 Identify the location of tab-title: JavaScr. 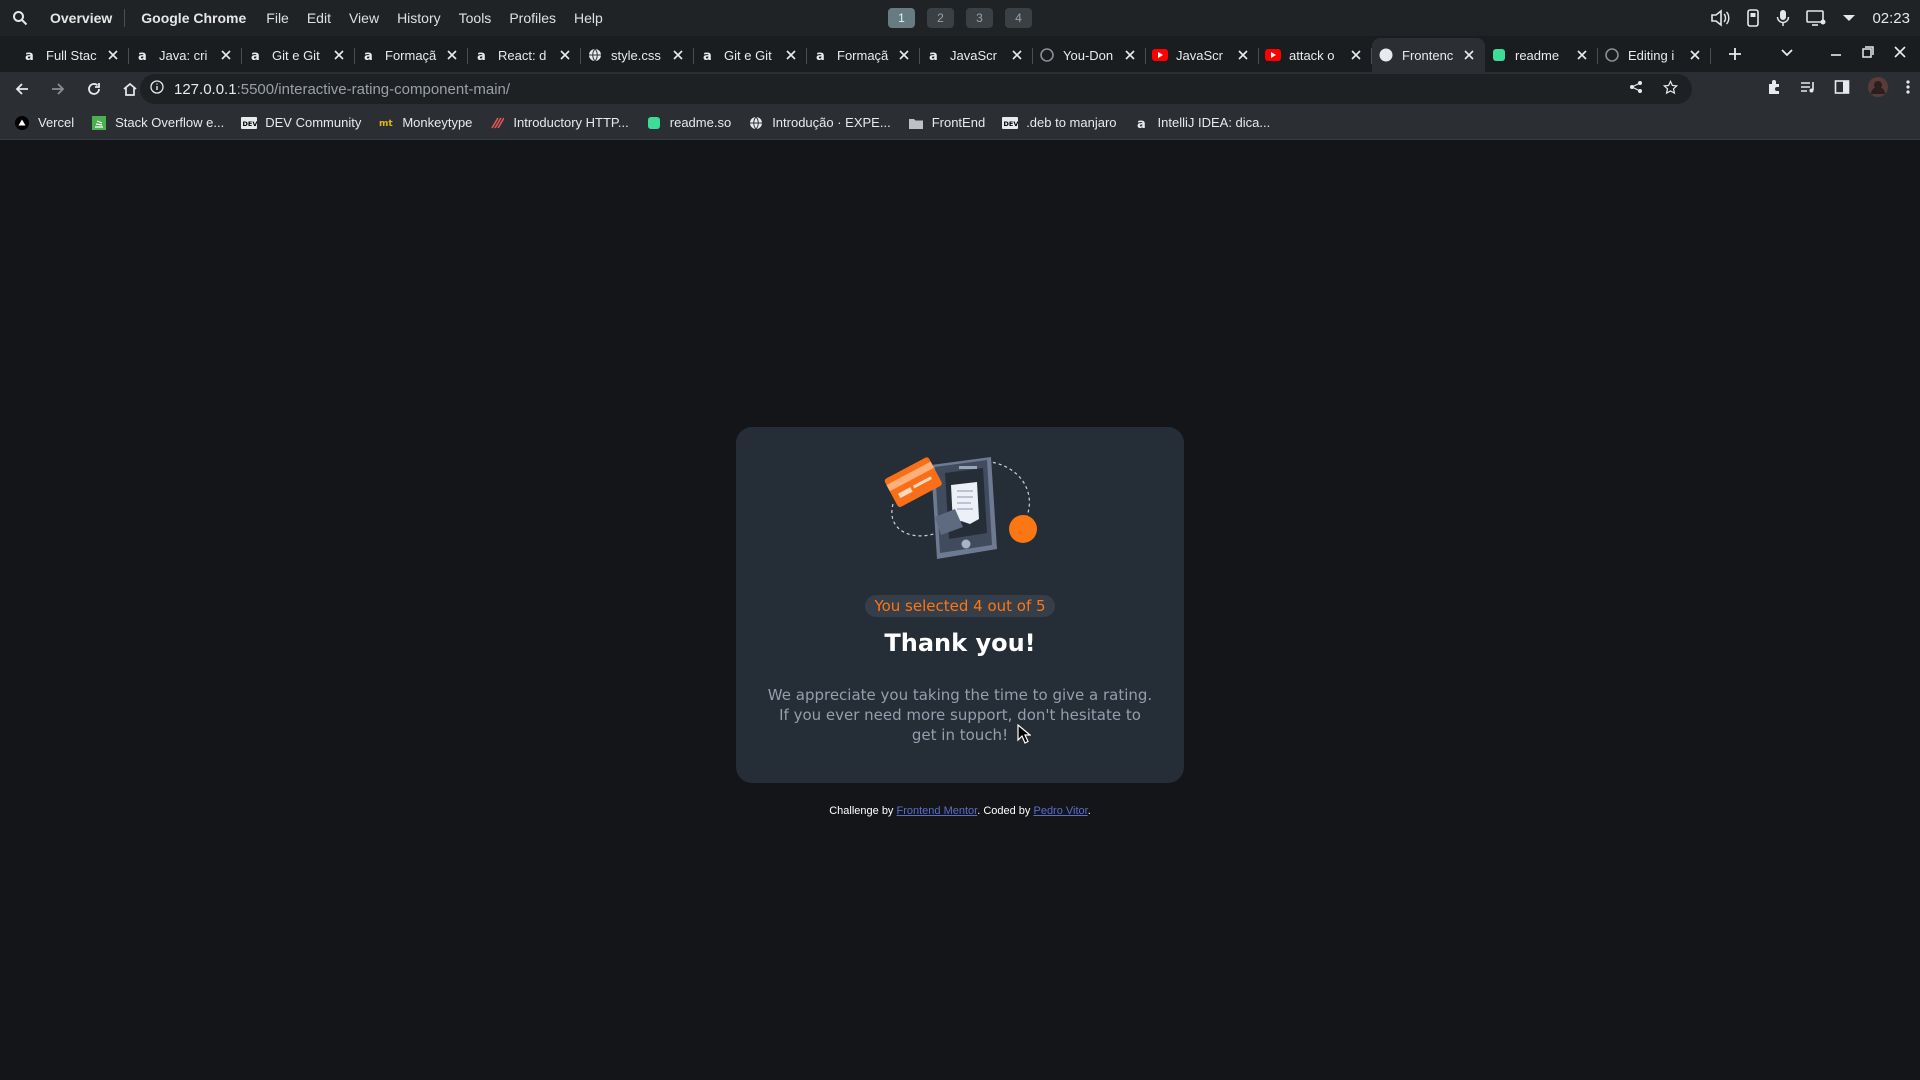
(973, 55).